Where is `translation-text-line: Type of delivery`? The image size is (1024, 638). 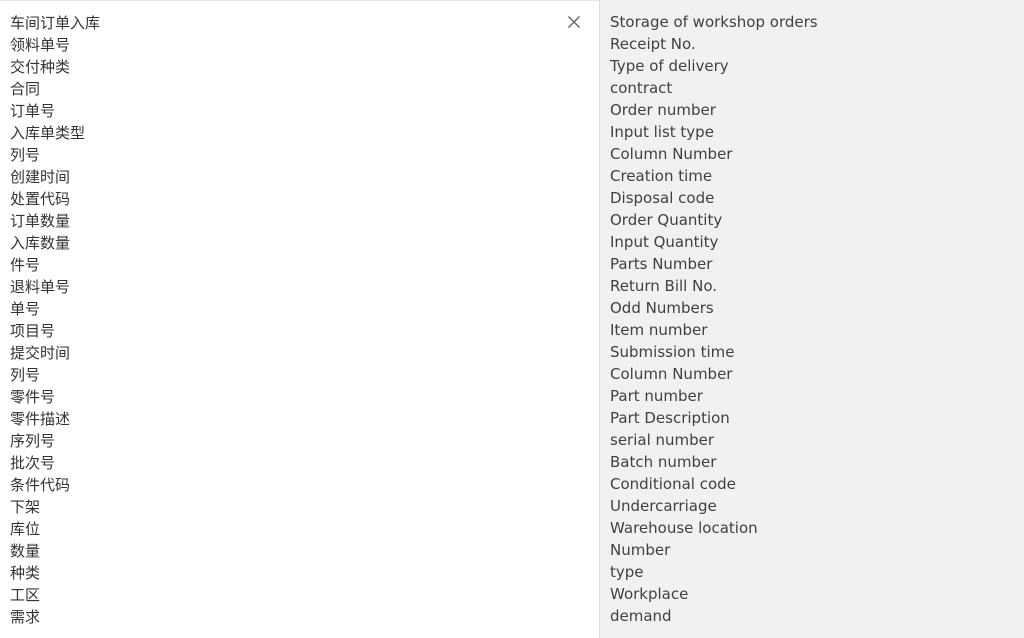
translation-text-line: Type of delivery is located at coordinates (669, 66).